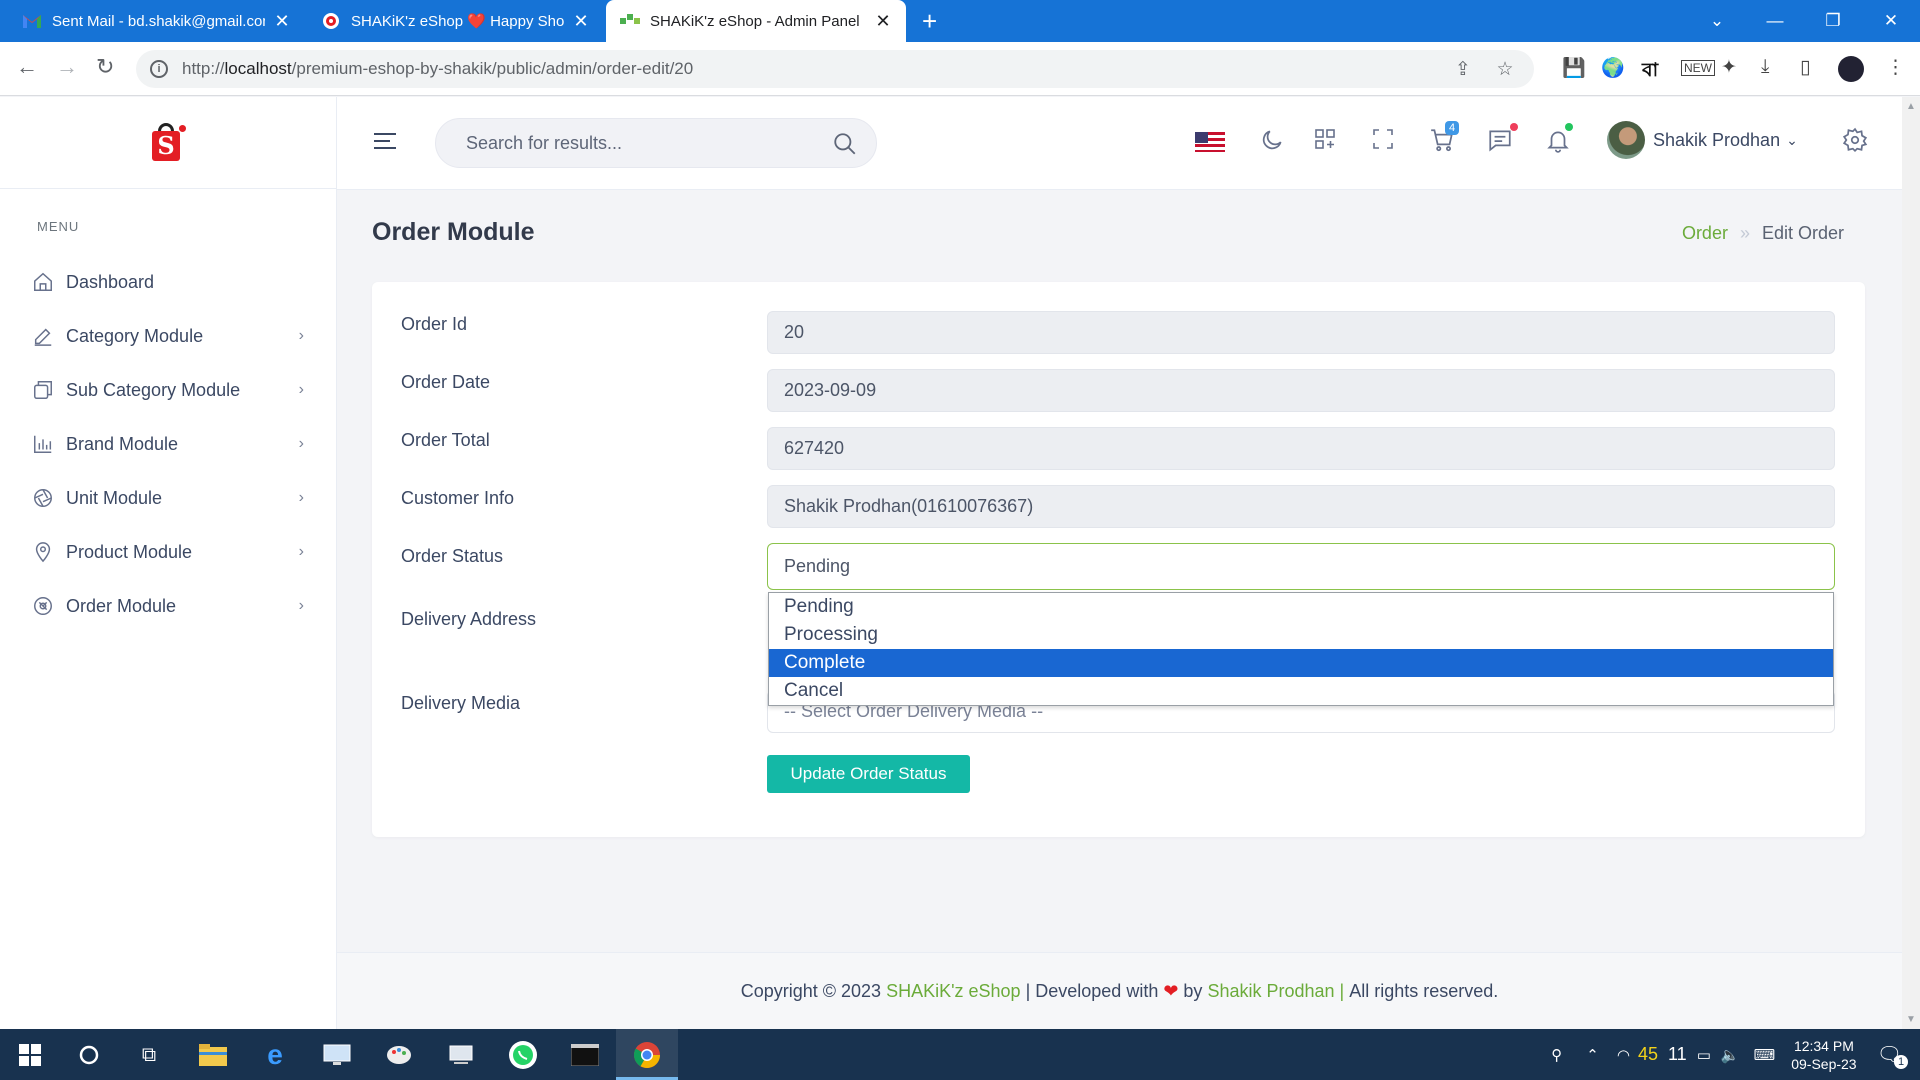 The image size is (1920, 1080). I want to click on network-app-icon, so click(461, 1055).